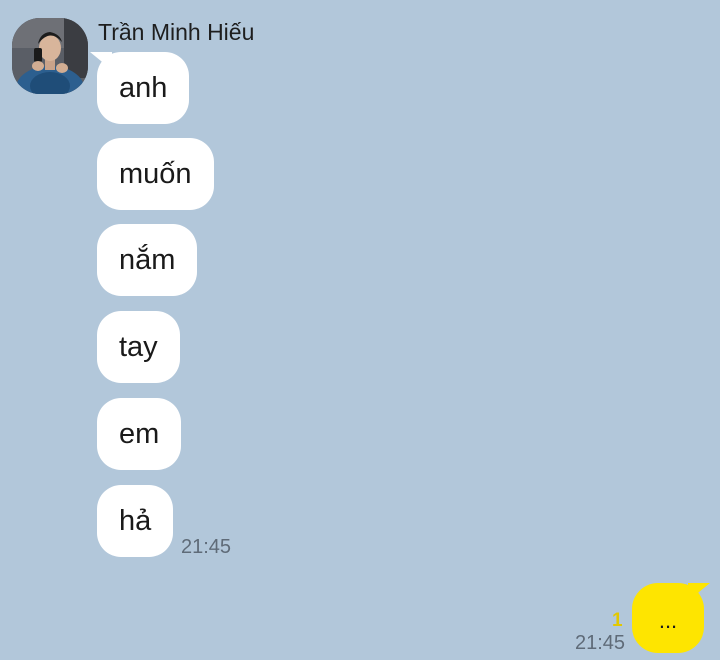 The height and width of the screenshot is (660, 720). Describe the element at coordinates (143, 88) in the screenshot. I see `incoming-message-bubble: anh` at that location.